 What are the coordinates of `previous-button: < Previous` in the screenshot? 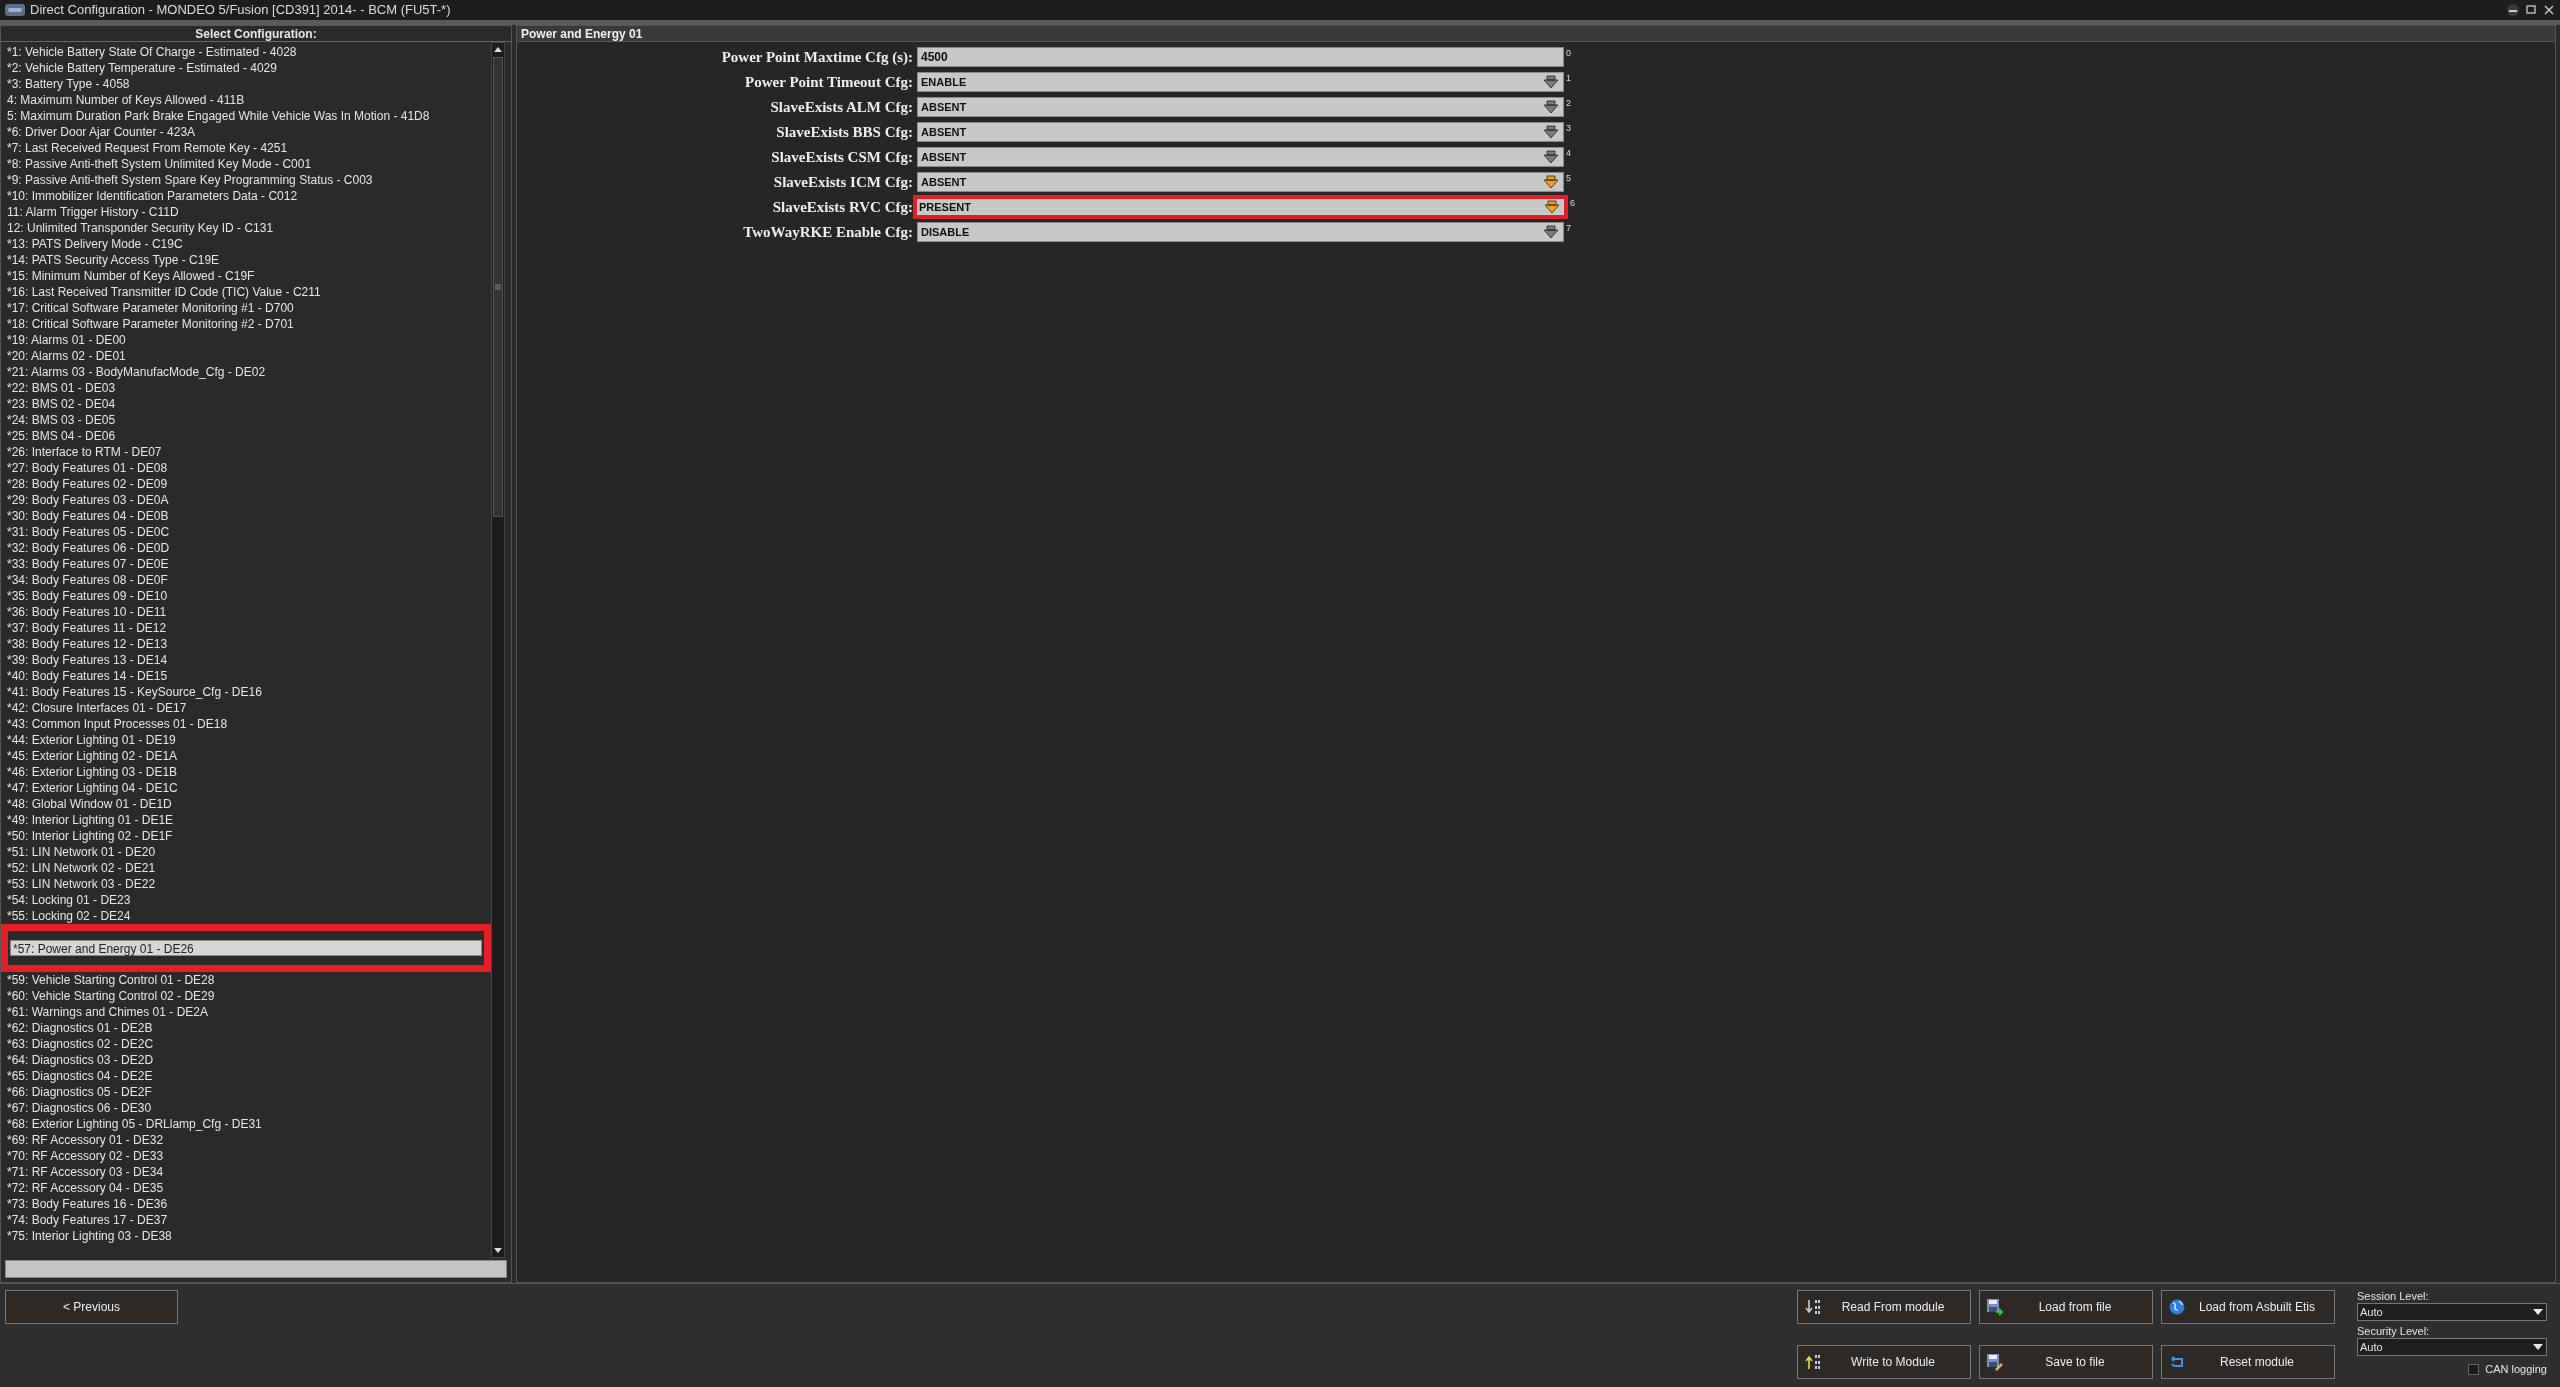 It's located at (91, 1307).